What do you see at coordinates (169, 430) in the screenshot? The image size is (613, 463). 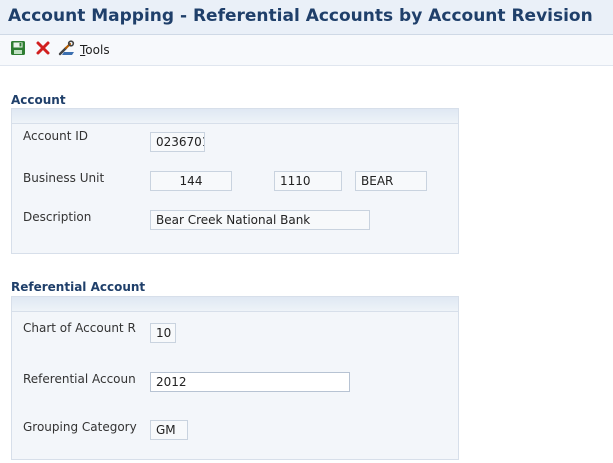 I see `grouping-category-field: GM` at bounding box center [169, 430].